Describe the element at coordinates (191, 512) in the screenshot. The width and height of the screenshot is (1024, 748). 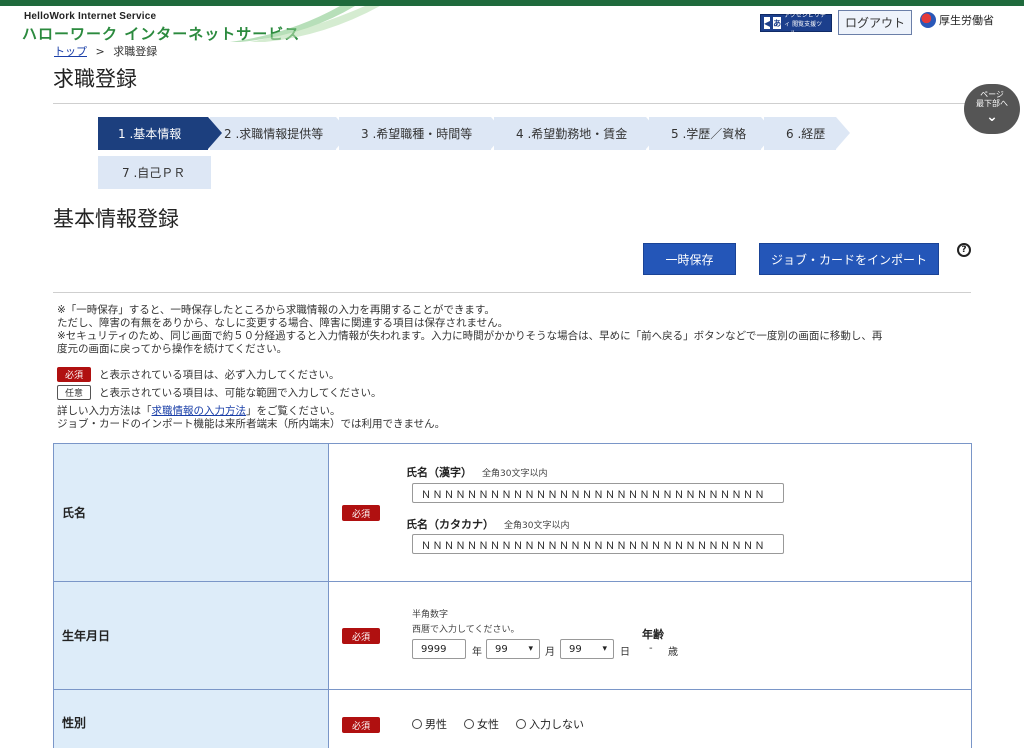
I see `row-label-name: 氏名` at that location.